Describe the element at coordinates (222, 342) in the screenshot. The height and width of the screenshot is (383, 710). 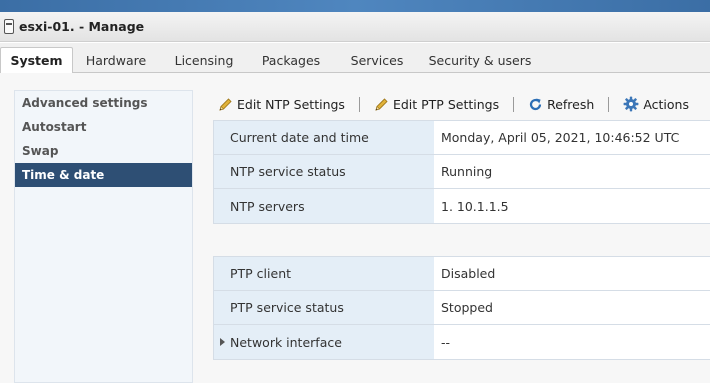
I see `expand-arrow-icon` at that location.